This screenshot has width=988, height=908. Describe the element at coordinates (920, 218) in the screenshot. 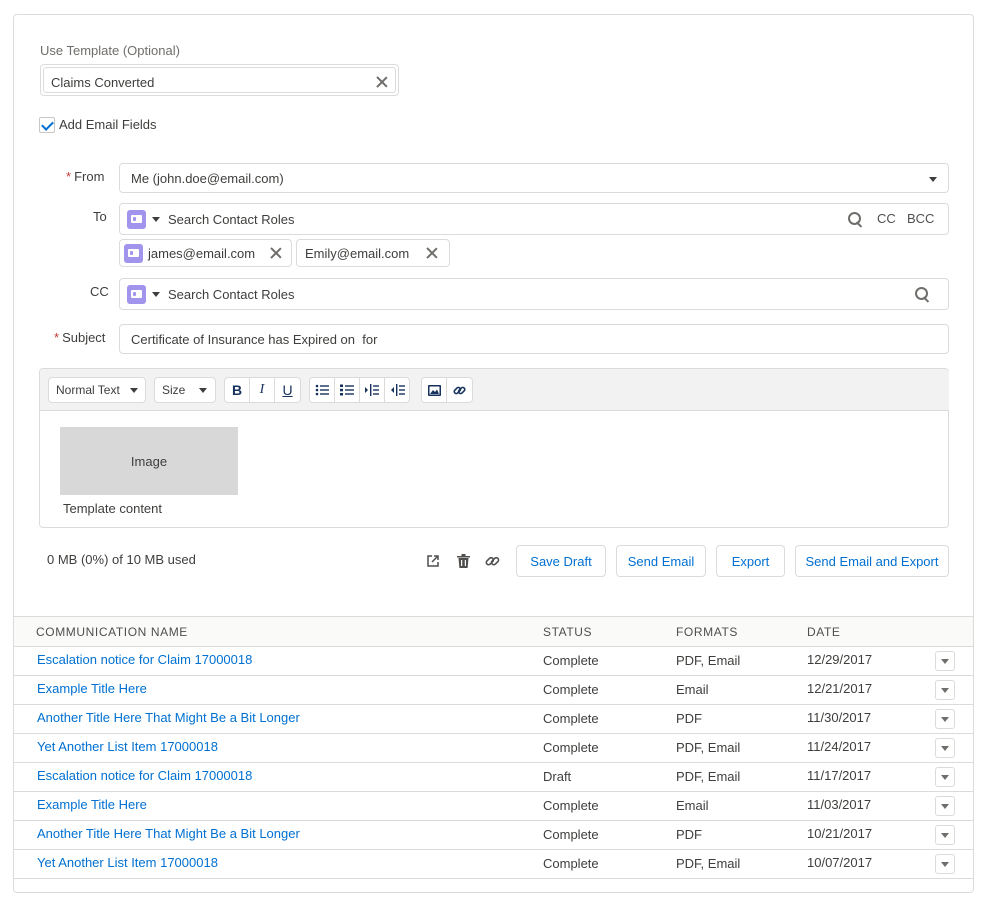

I see `bcc-link: BCC` at that location.